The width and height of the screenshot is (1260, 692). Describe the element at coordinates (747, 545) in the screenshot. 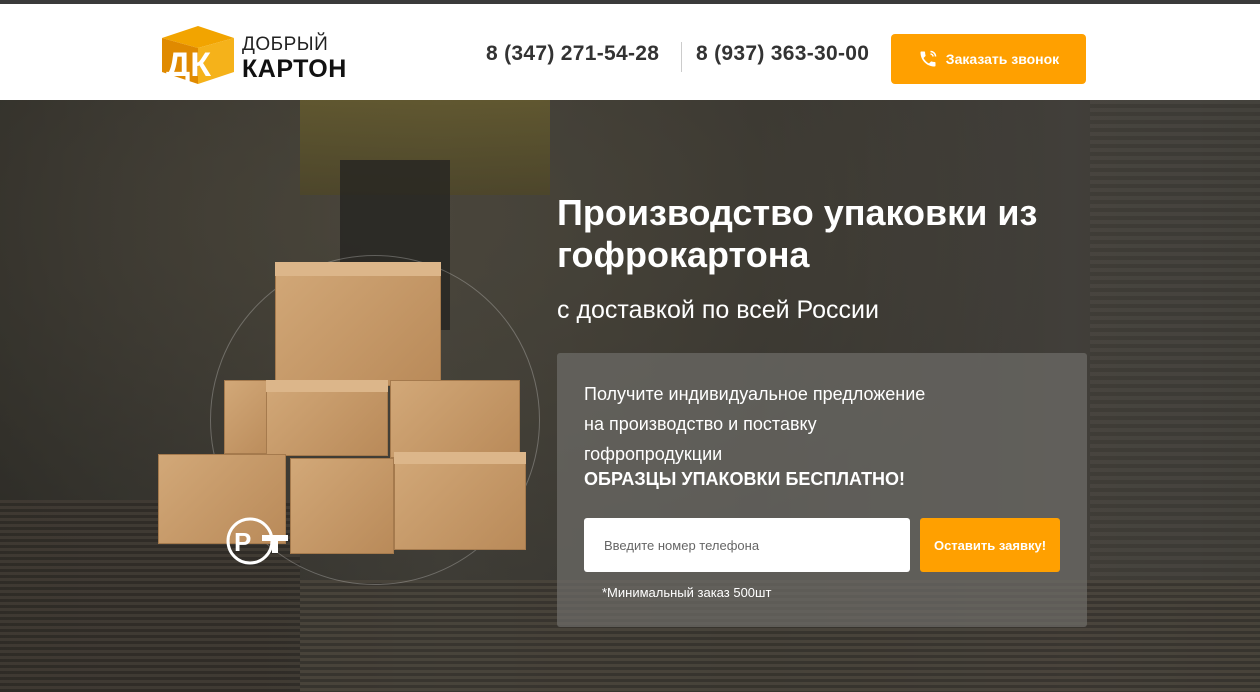

I see `phone-input` at that location.